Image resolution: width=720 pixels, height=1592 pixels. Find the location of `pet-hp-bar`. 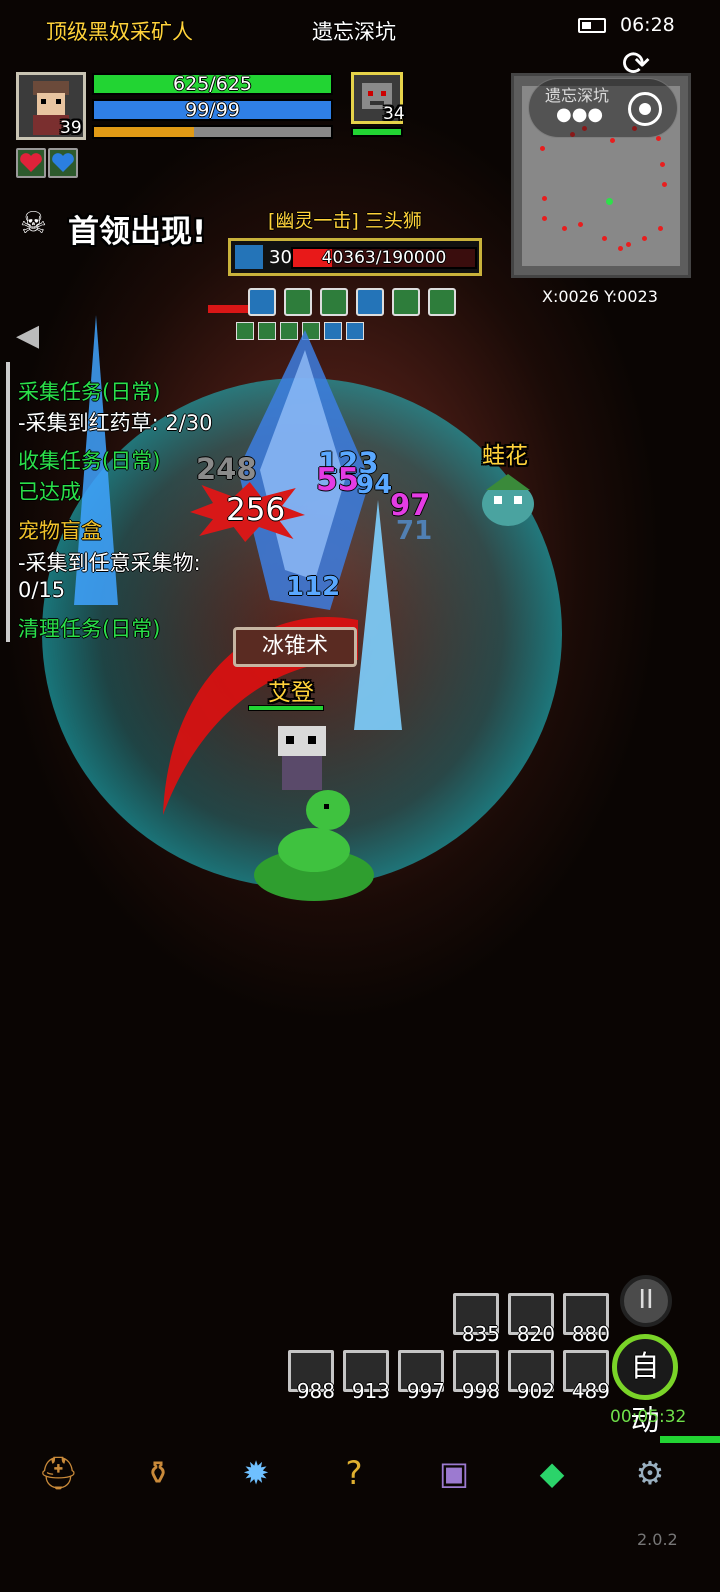

pet-hp-bar is located at coordinates (377, 132).